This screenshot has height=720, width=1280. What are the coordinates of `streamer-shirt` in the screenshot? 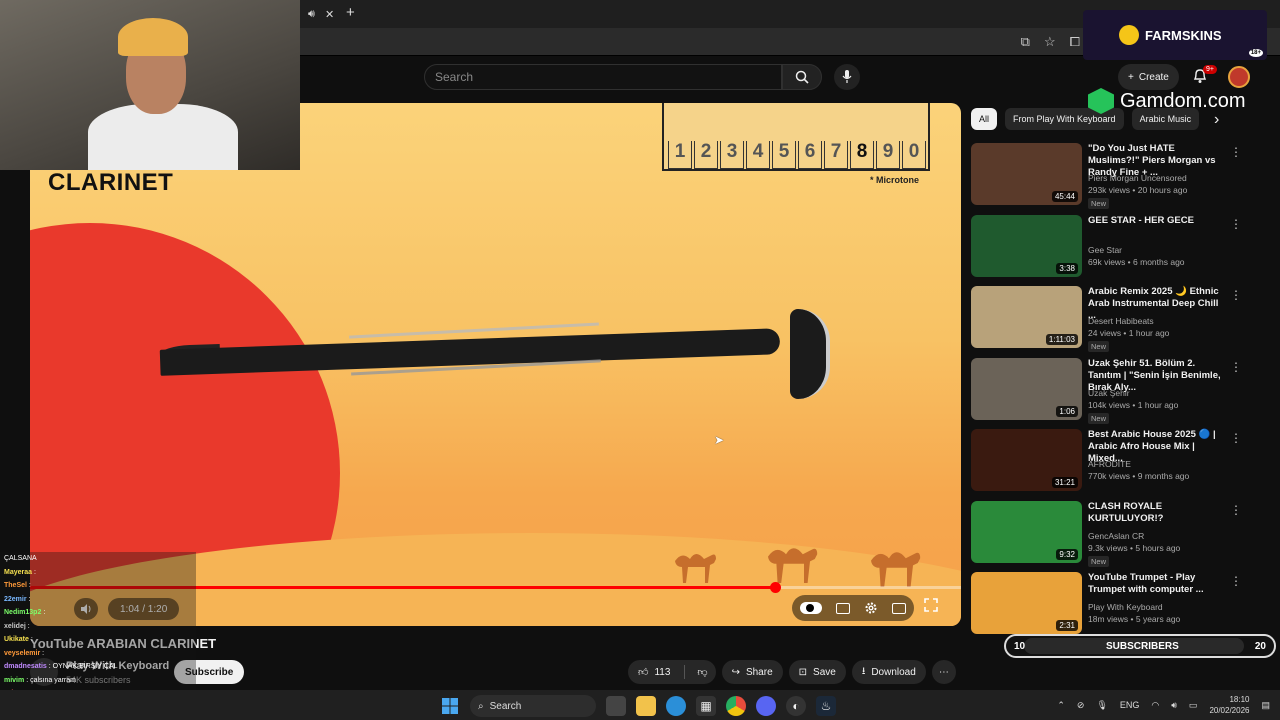 It's located at (163, 137).